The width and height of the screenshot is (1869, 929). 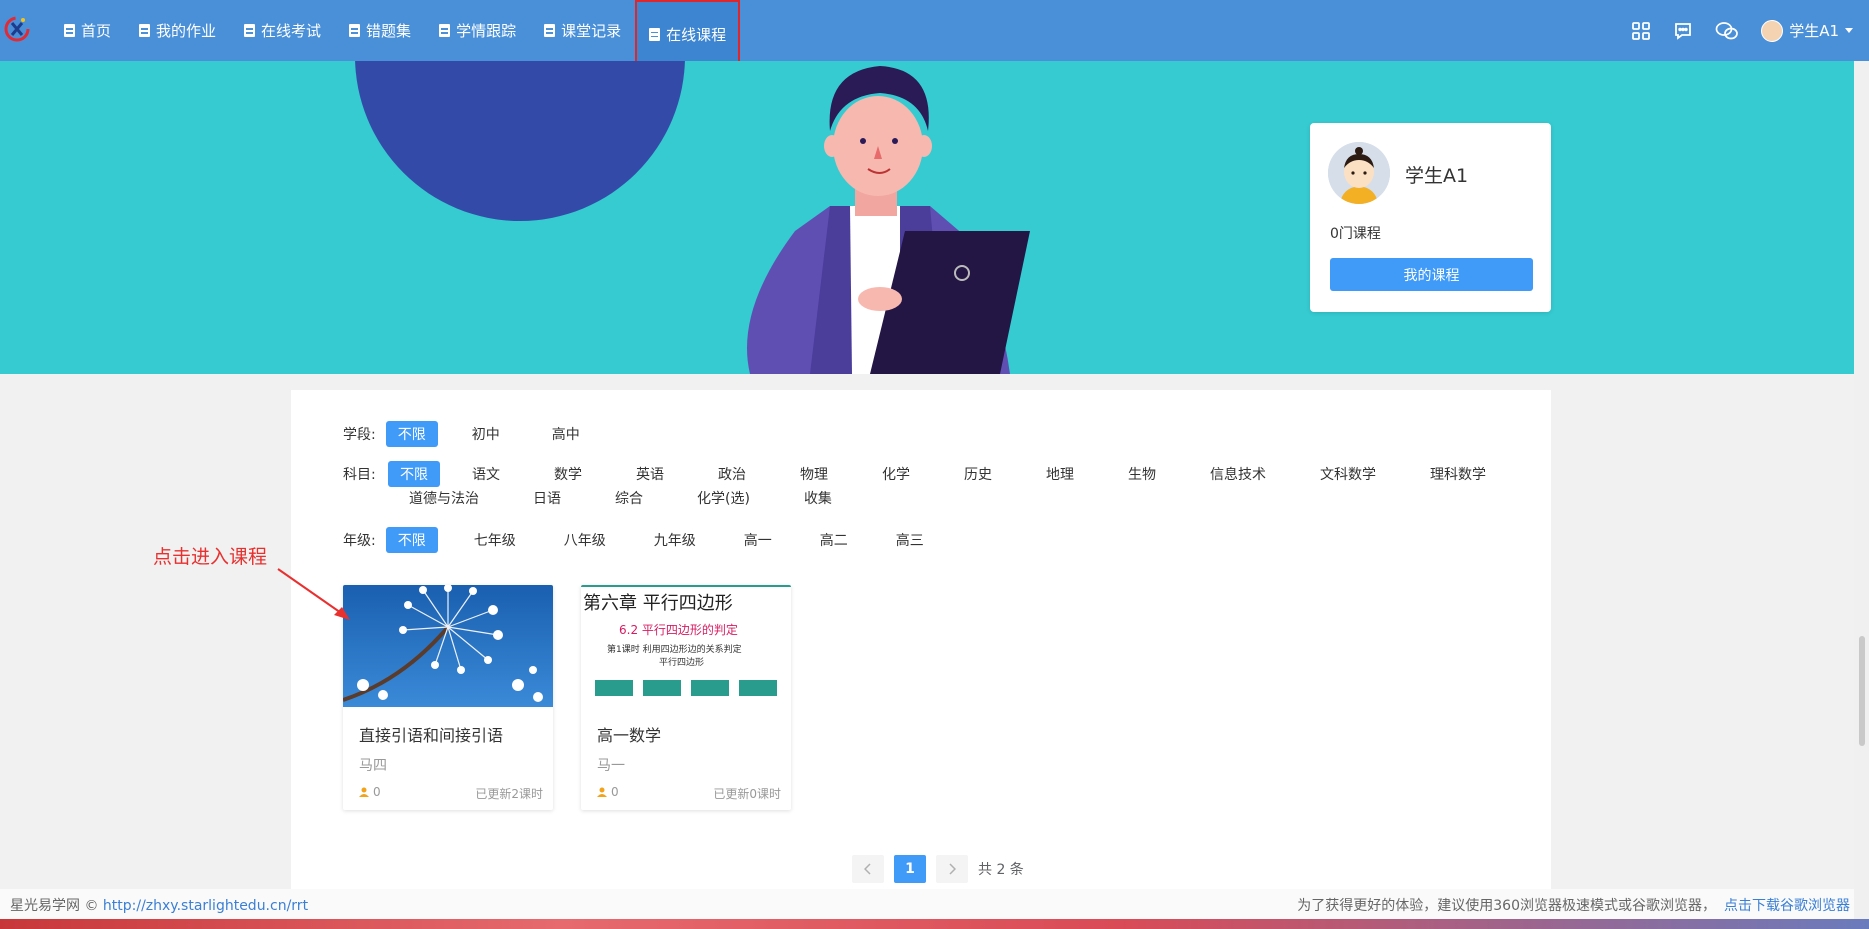 I want to click on grid-apps-icon, so click(x=1641, y=31).